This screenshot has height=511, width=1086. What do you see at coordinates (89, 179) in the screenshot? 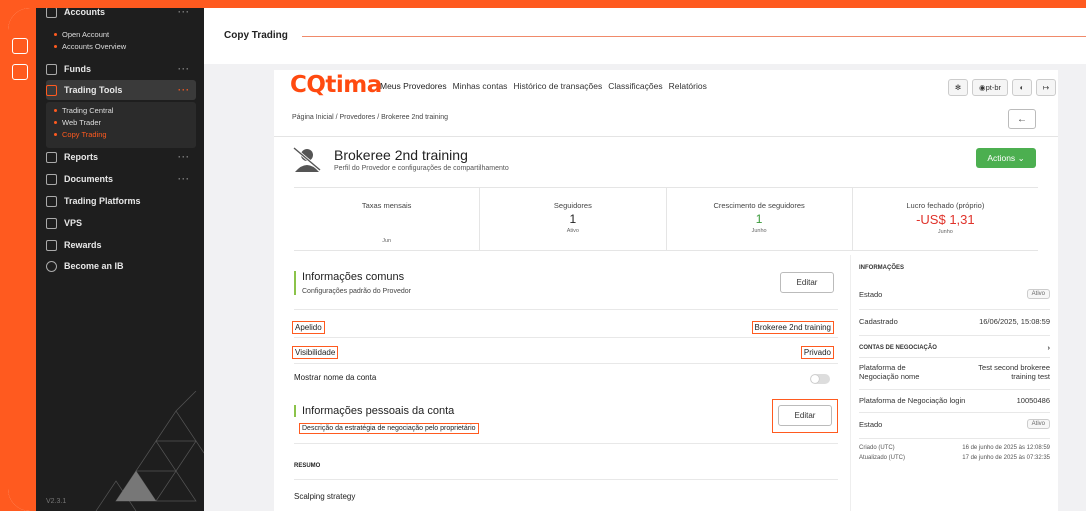
I see `sidebar-item-label: Documents` at bounding box center [89, 179].